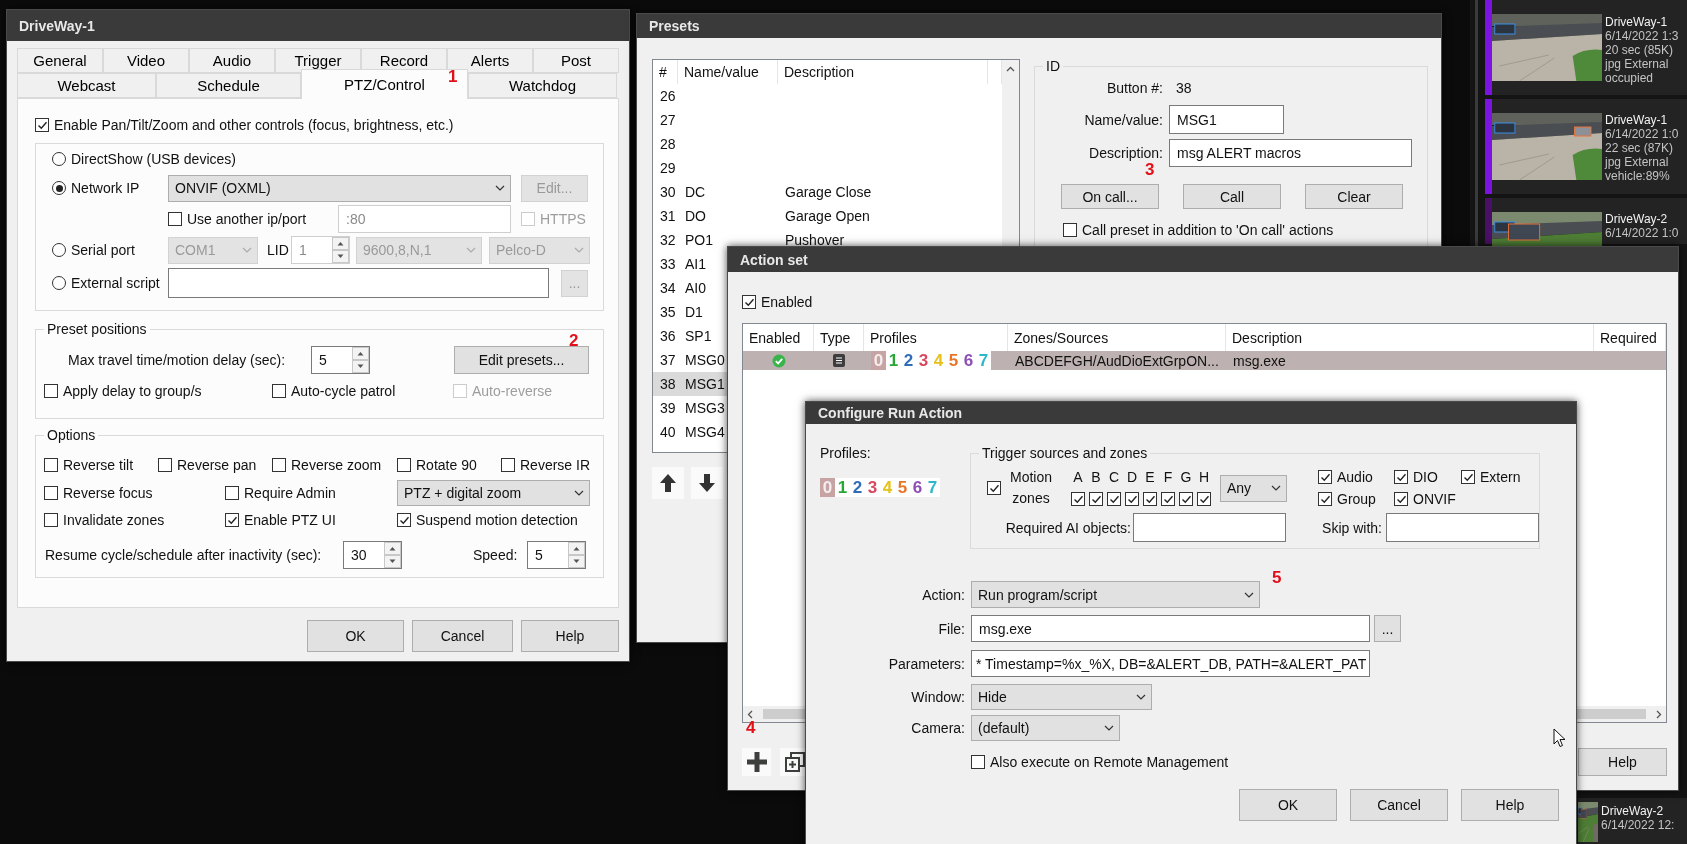  Describe the element at coordinates (775, 337) in the screenshot. I see `column-header: Enabled` at that location.